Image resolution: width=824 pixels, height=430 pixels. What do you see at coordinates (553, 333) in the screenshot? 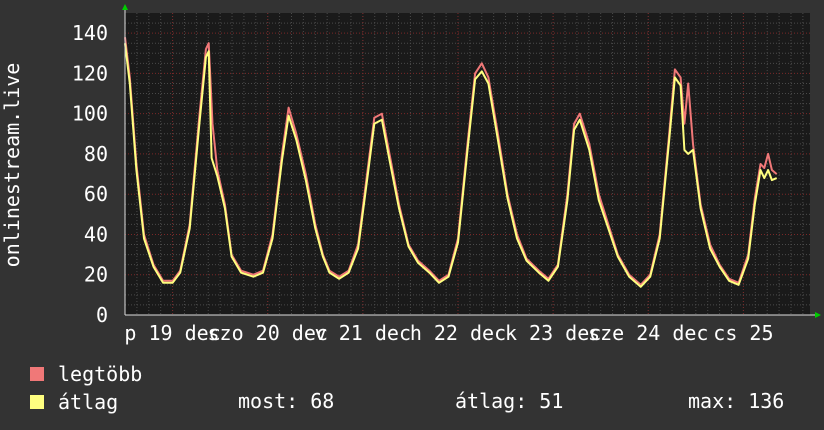
I see `x-tick-label: k 23 dec` at bounding box center [553, 333].